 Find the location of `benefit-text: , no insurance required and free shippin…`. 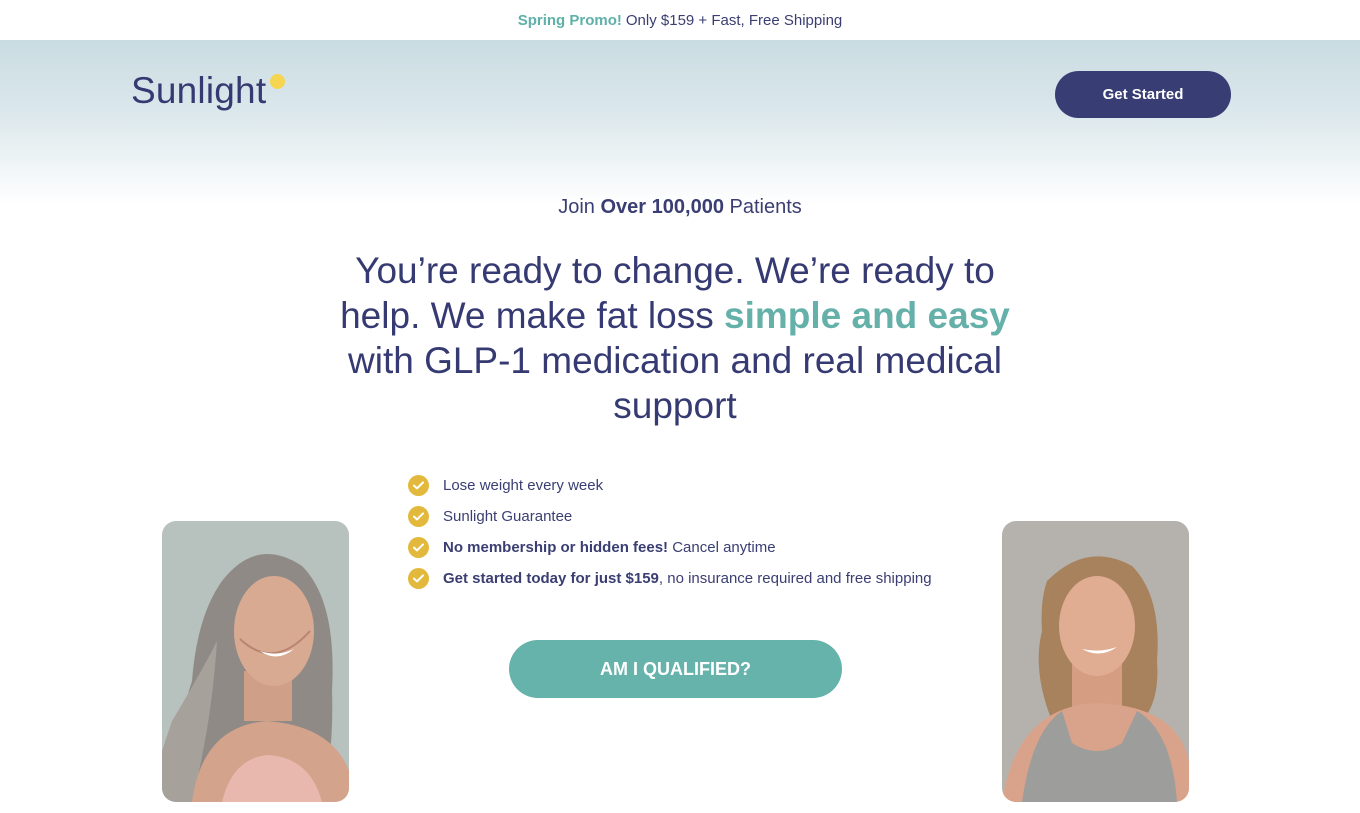

benefit-text: , no insurance required and free shippin… is located at coordinates (795, 578).